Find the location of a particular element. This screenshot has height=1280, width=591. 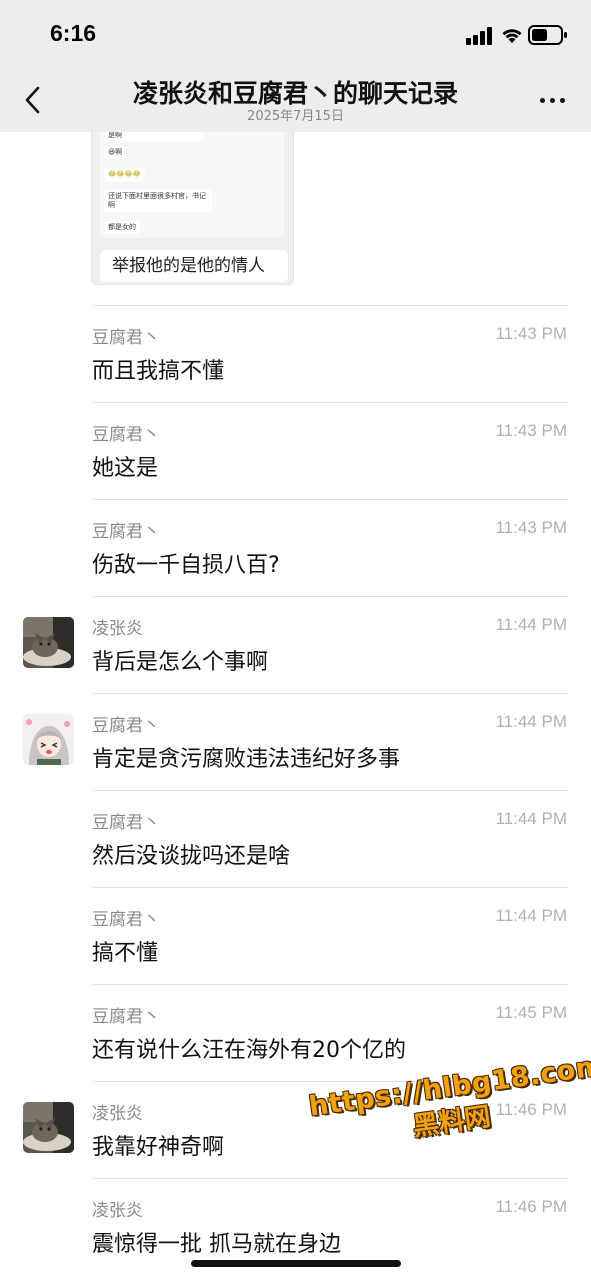

quoted-caption: 举报他的是他的情人 is located at coordinates (194, 266).